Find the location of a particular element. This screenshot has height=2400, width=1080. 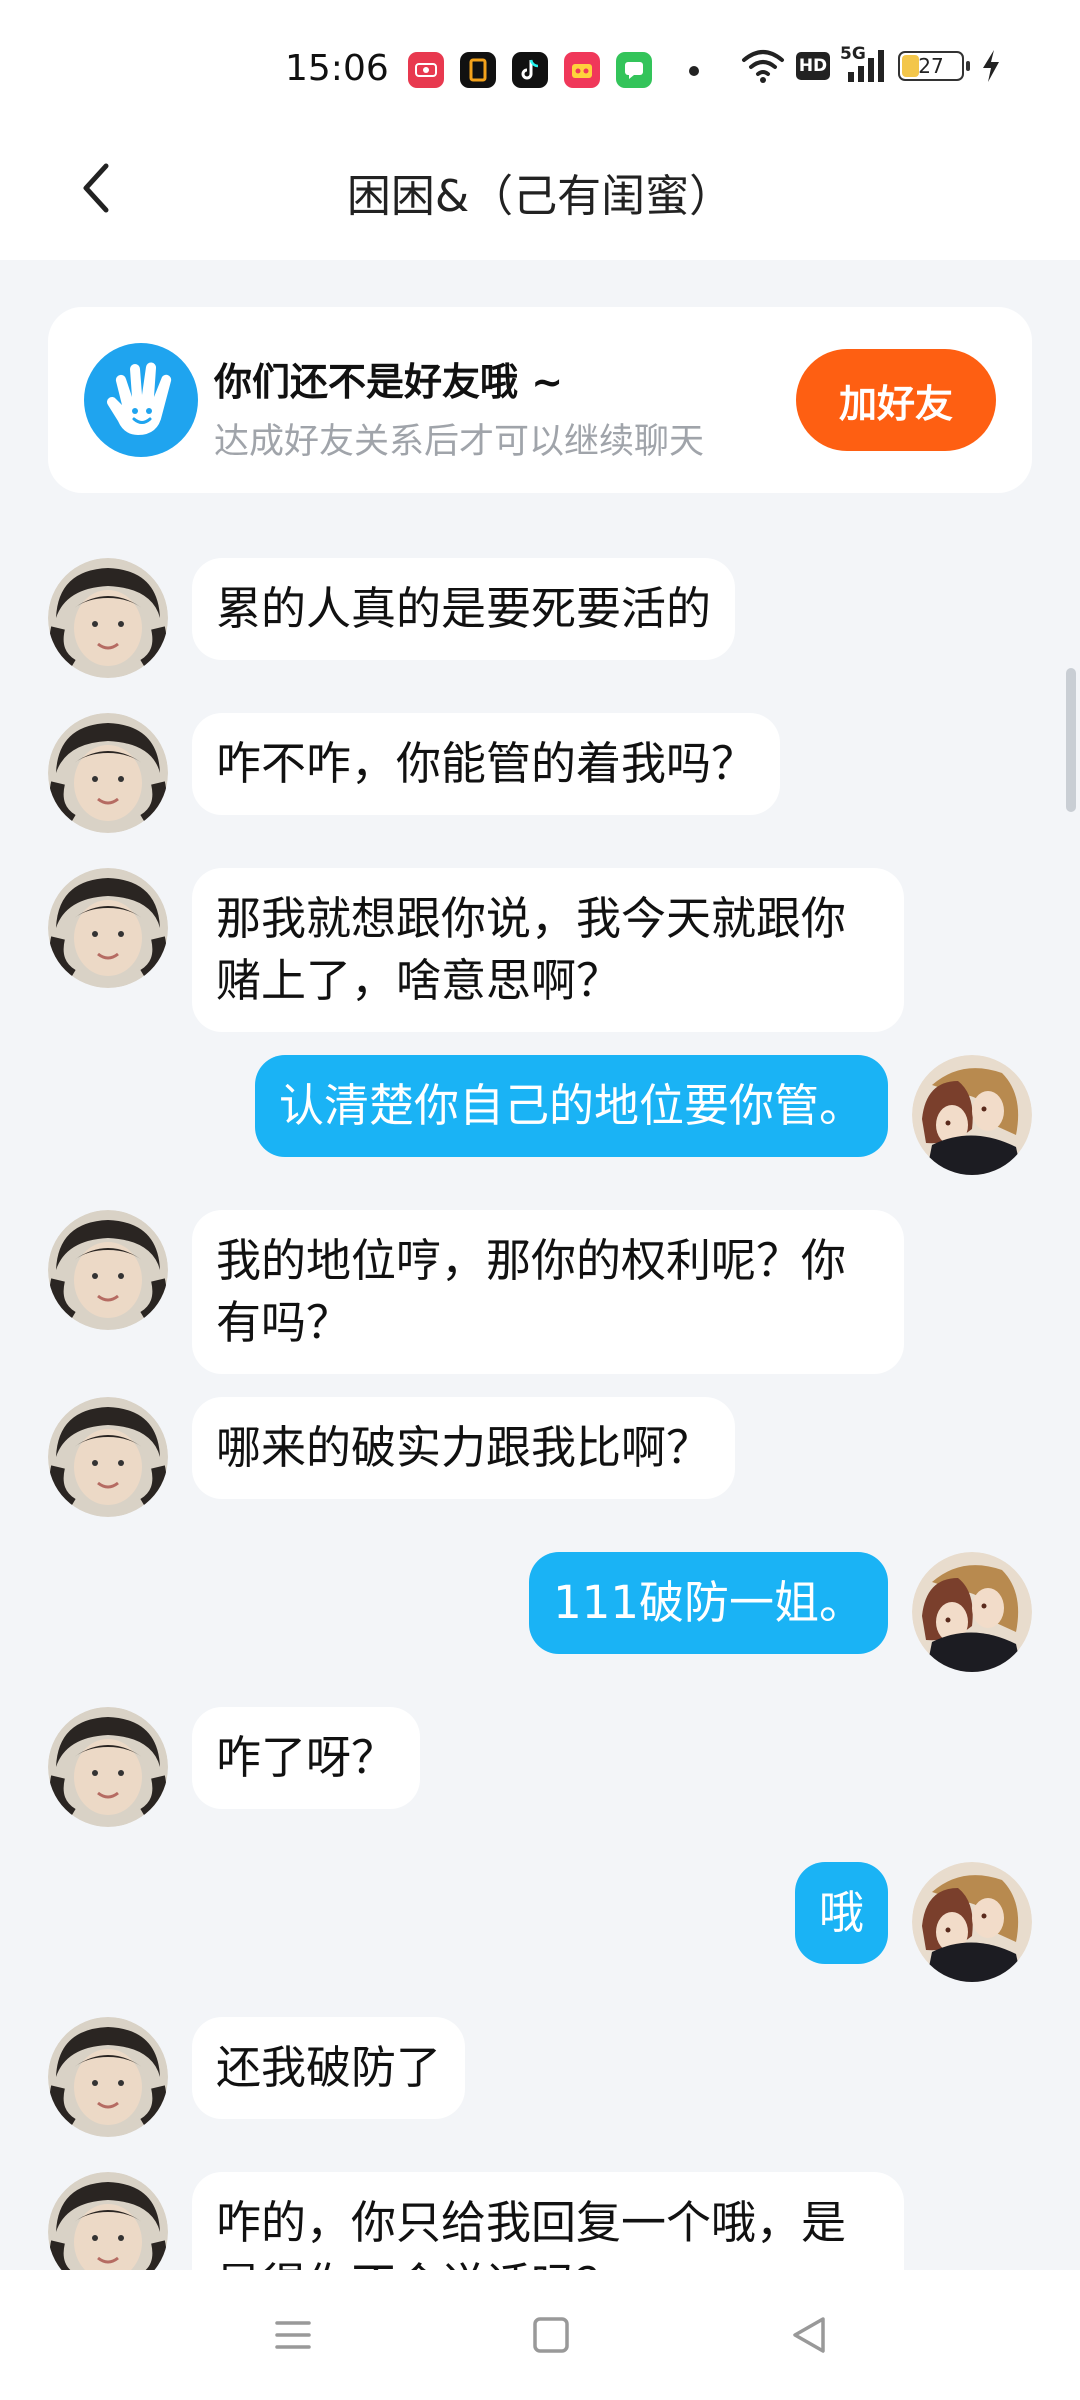

battery-level is located at coordinates (911, 66).